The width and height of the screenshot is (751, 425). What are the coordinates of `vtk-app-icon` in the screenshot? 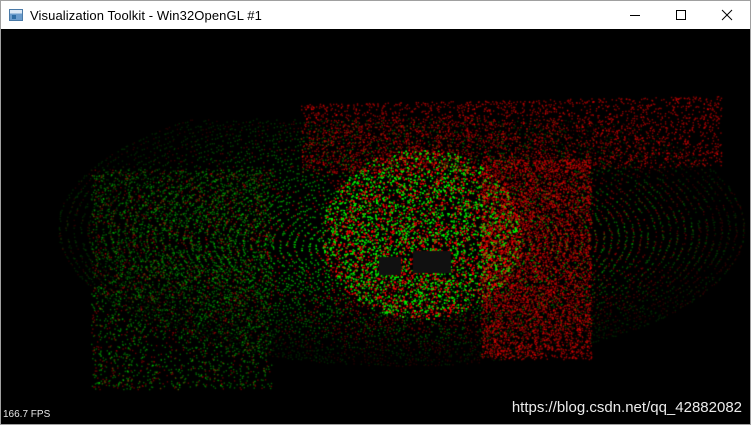 It's located at (16, 15).